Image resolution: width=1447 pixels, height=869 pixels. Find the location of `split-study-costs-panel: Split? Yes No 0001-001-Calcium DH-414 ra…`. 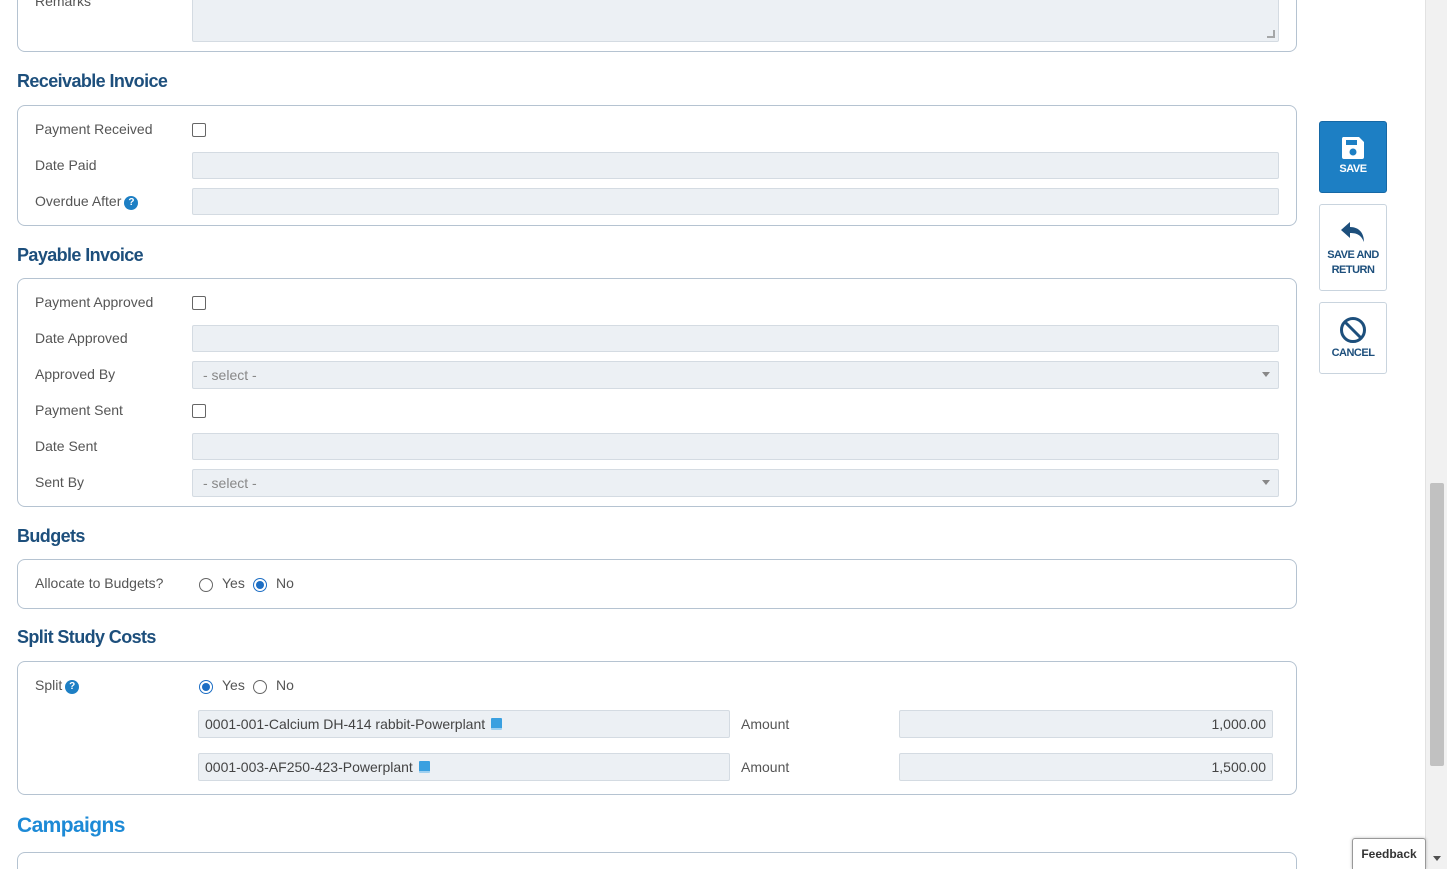

split-study-costs-panel: Split? Yes No 0001-001-Calcium DH-414 ra… is located at coordinates (657, 728).